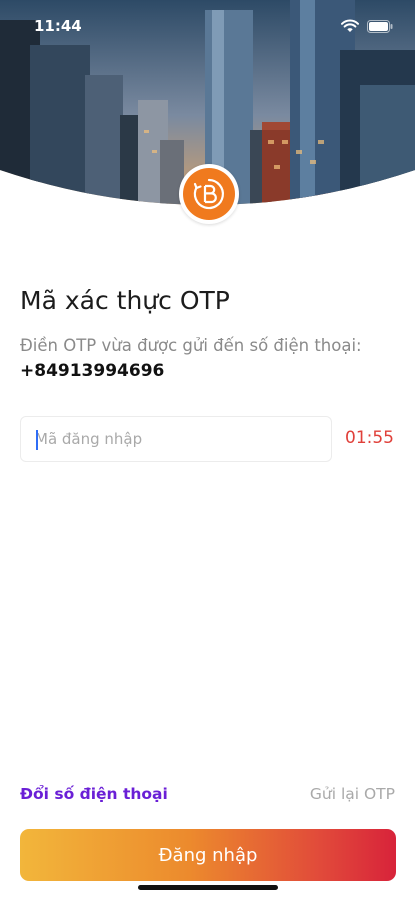  I want to click on status-time: 11:44, so click(58, 26).